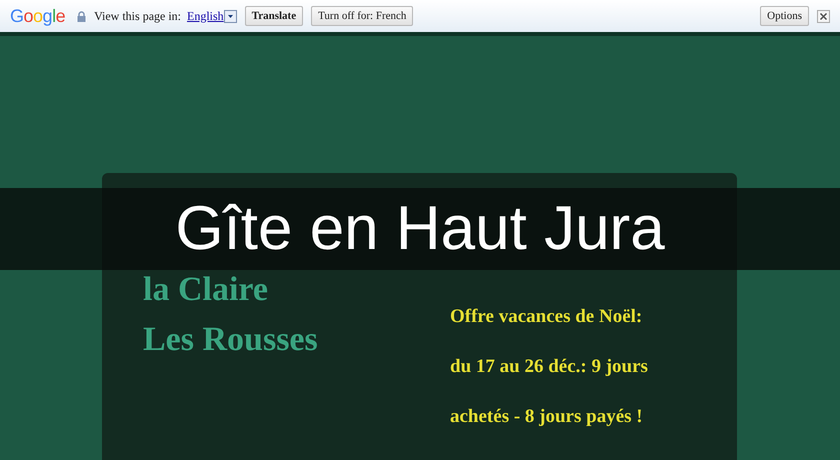  I want to click on heading-line: la Claire, so click(206, 290).